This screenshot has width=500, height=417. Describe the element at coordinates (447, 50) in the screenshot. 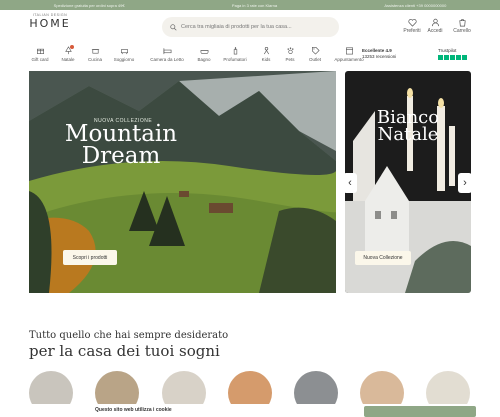

I see `trustpilot-brand: Trustpilot` at that location.